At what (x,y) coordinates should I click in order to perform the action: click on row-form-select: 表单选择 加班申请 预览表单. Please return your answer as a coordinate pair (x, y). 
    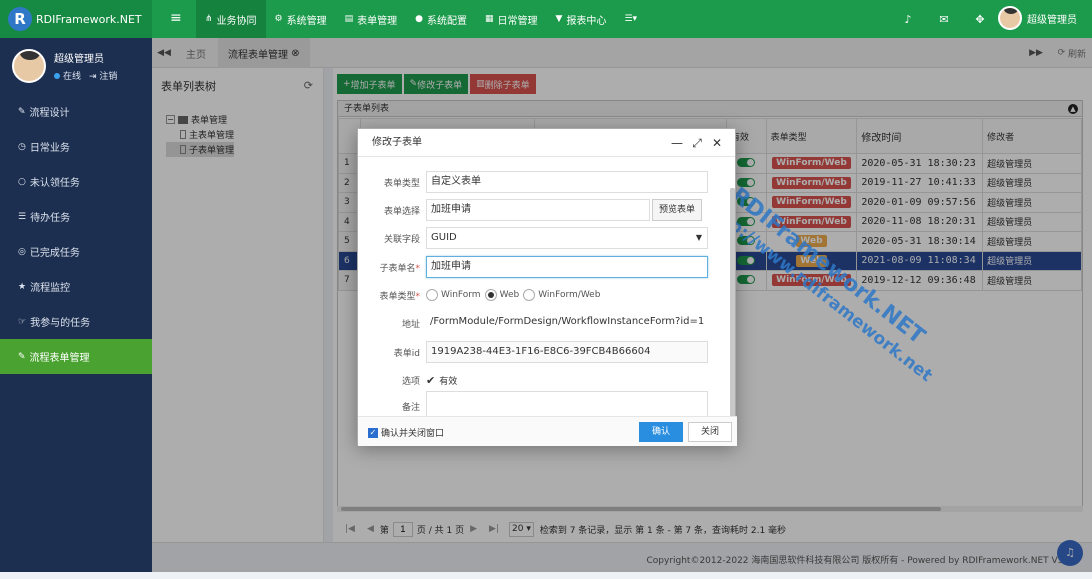
    Looking at the image, I should click on (530, 210).